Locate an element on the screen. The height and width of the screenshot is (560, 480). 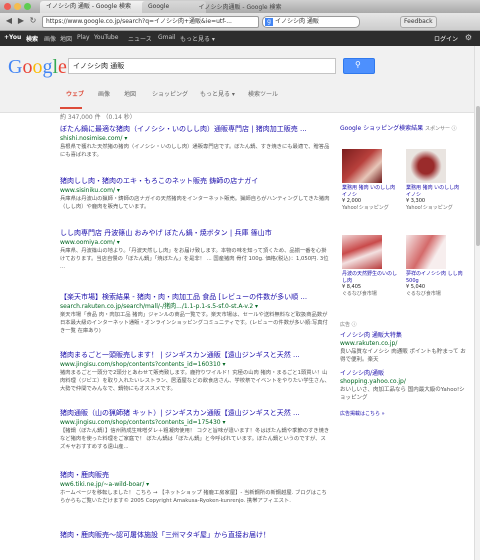
search-button: ⚲ is located at coordinates (359, 66).